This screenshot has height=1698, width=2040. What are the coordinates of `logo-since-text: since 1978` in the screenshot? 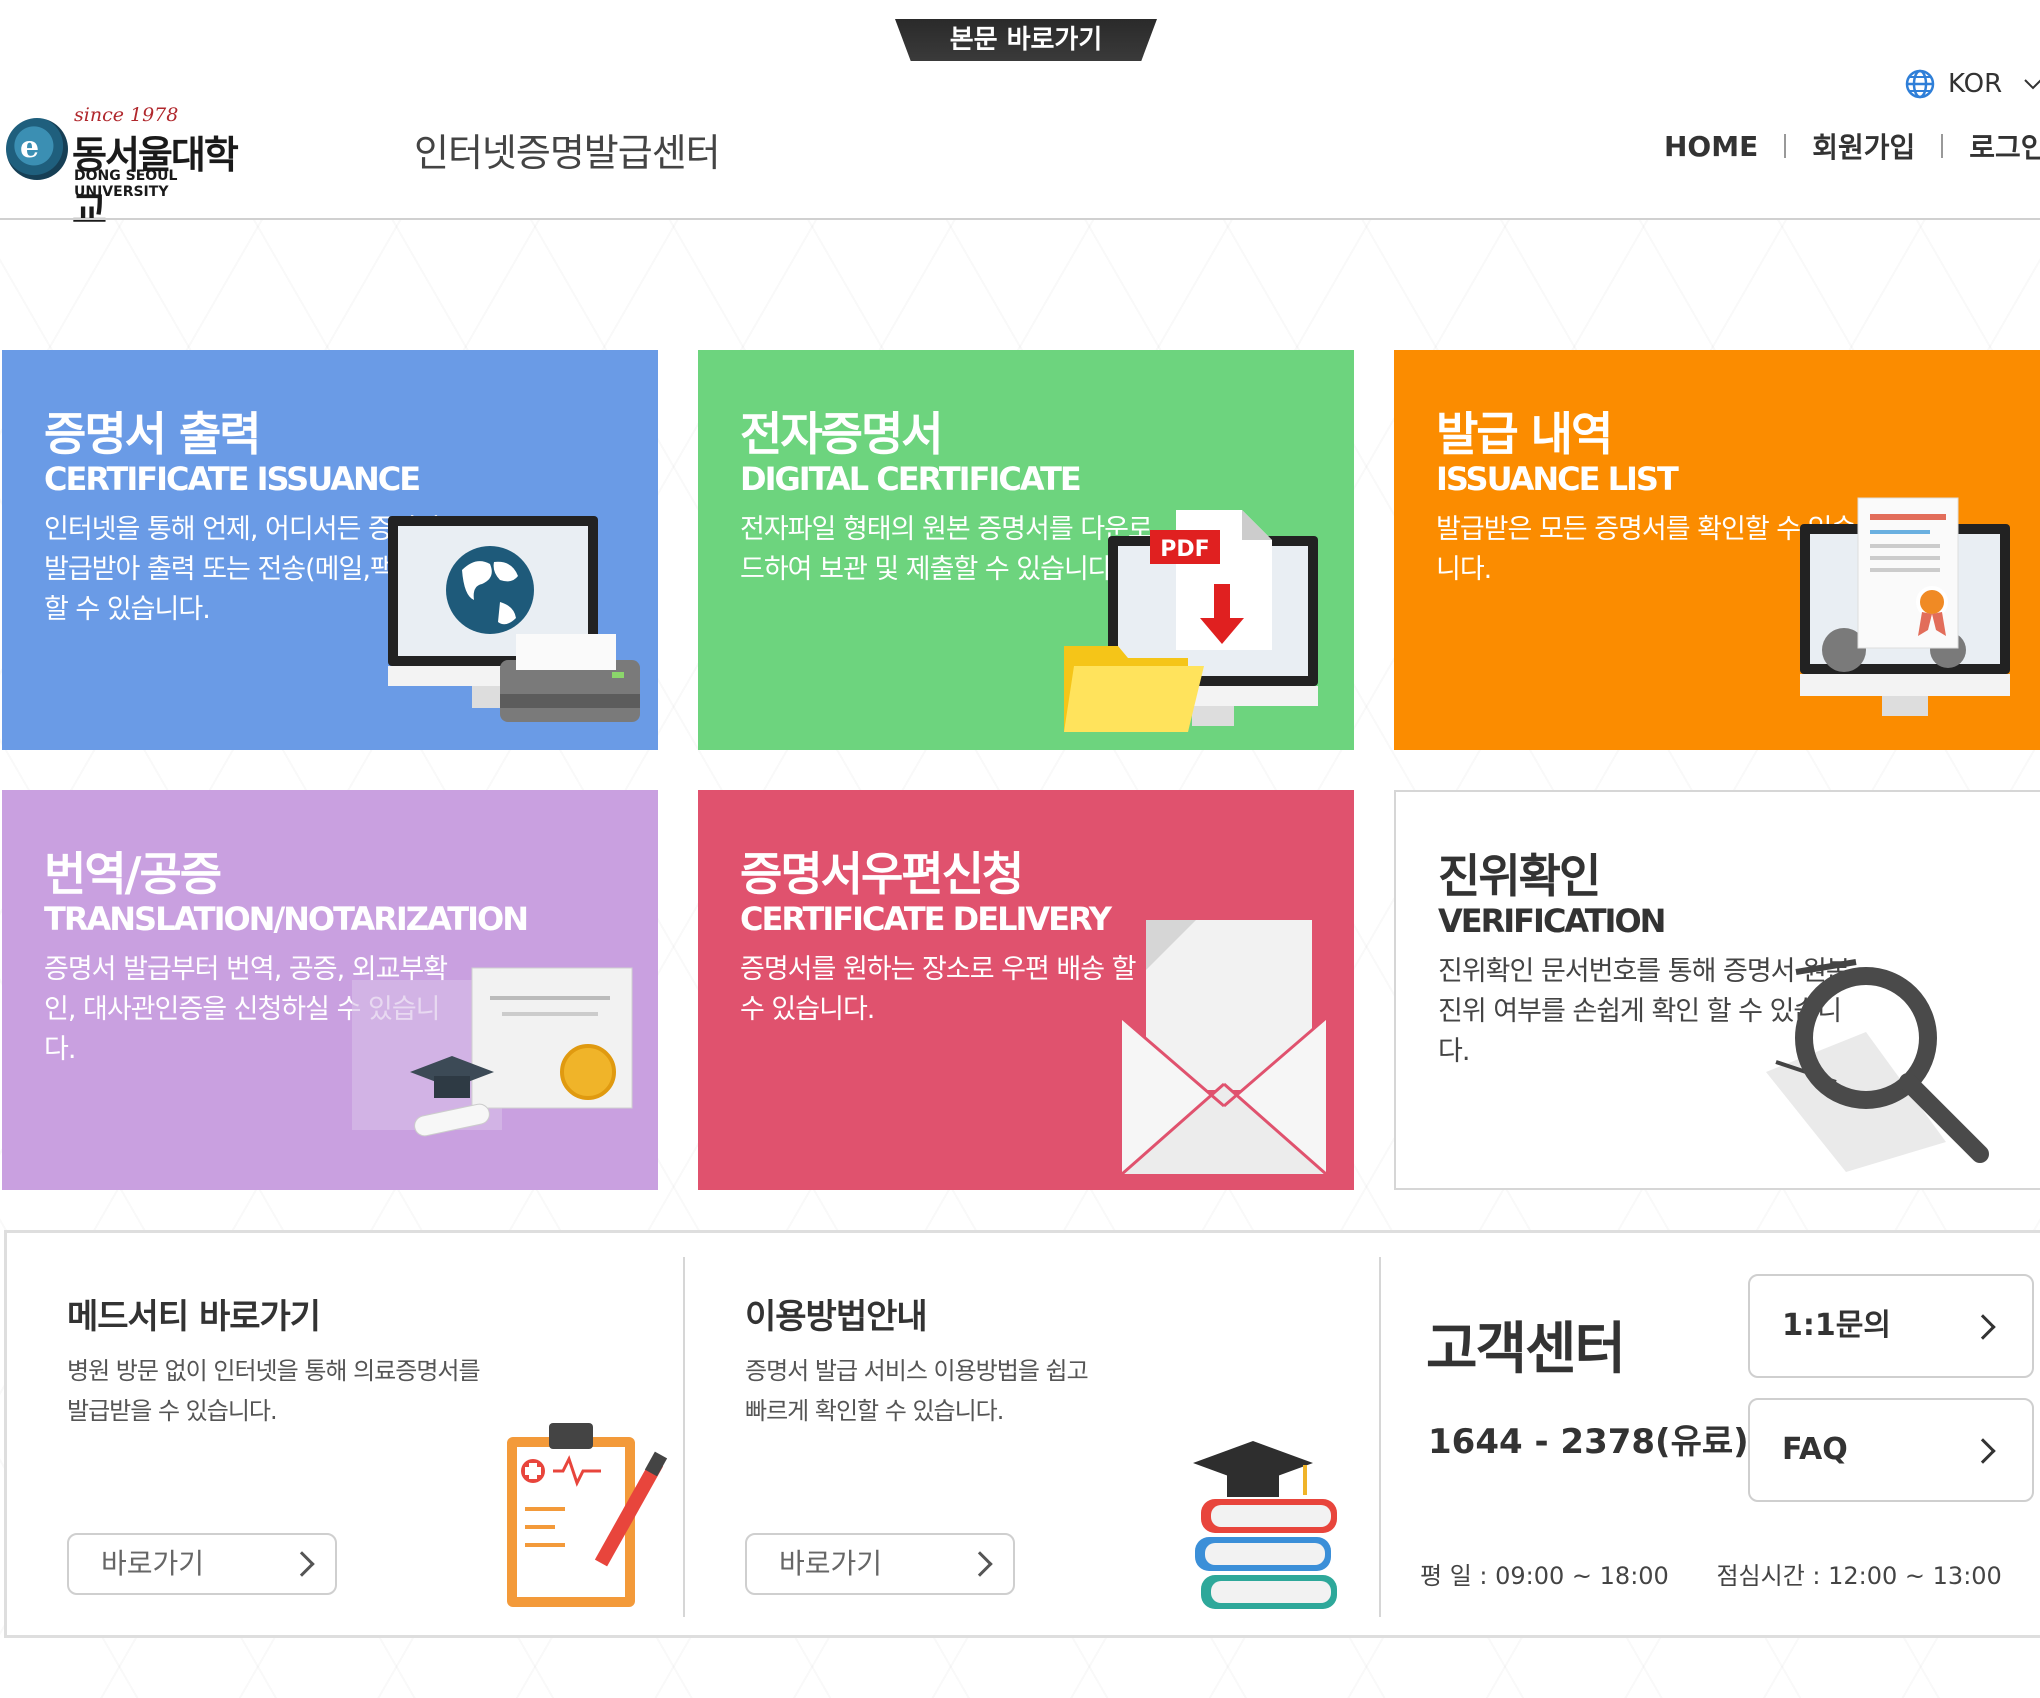 It's located at (126, 115).